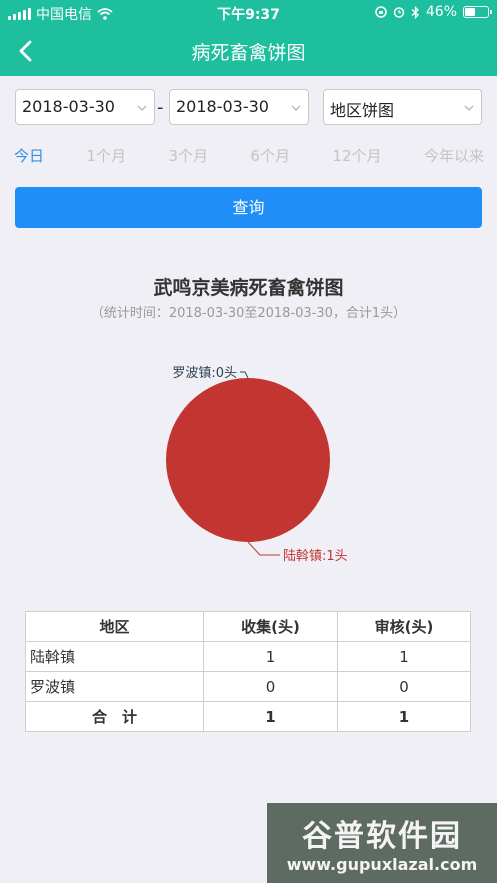 Image resolution: width=497 pixels, height=883 pixels. I want to click on table-row: 罗波镇 0 0, so click(248, 686).